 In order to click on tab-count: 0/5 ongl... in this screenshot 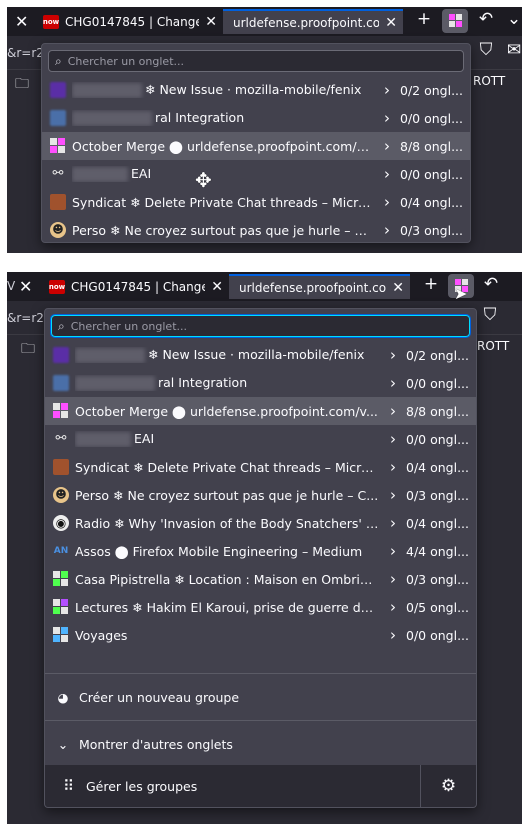, I will do `click(437, 607)`.